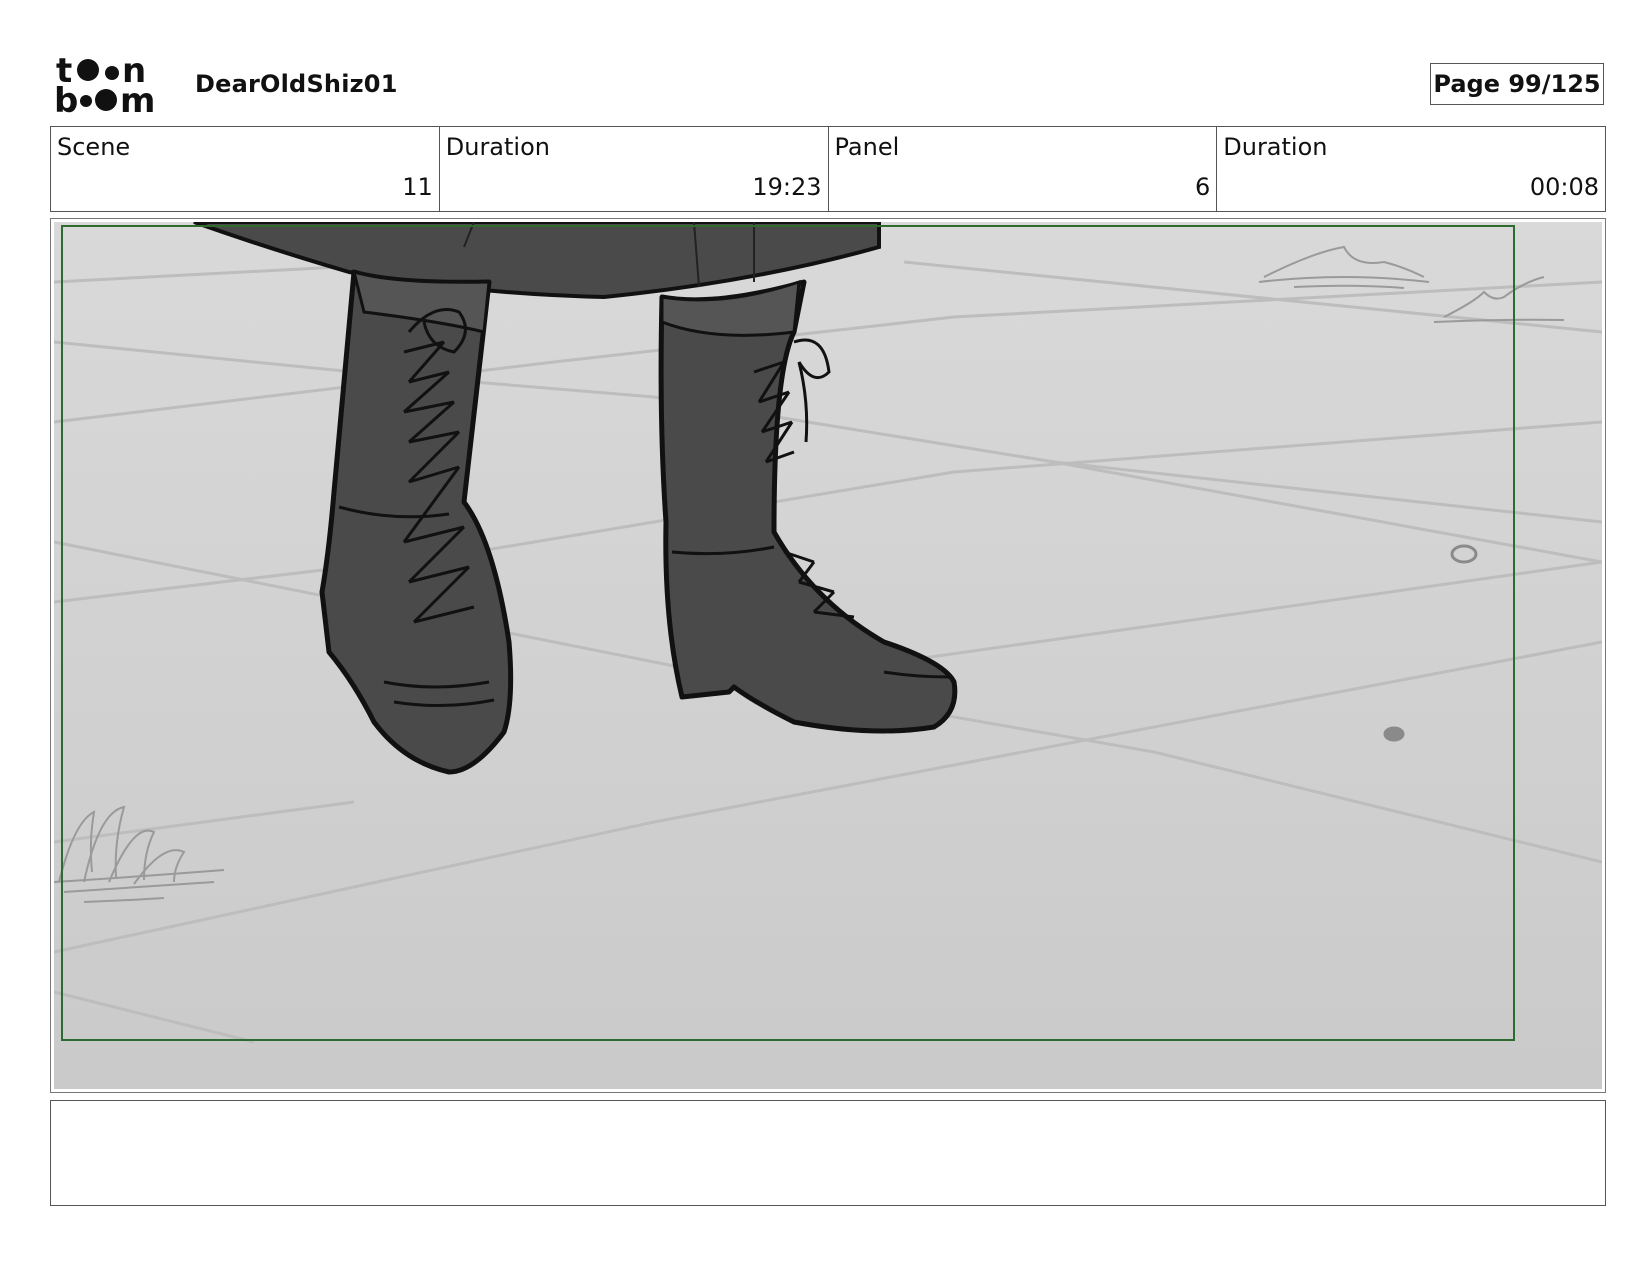  What do you see at coordinates (1411, 169) in the screenshot?
I see `panel-duration-cell: Duration 00:08` at bounding box center [1411, 169].